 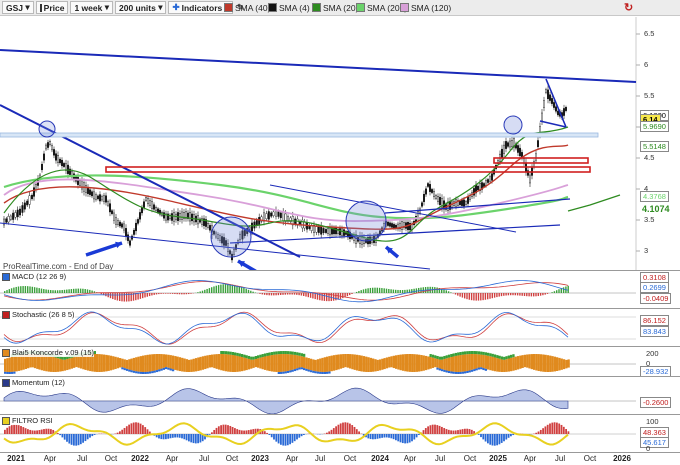 I want to click on price-badge: 4.1074, so click(x=656, y=209).